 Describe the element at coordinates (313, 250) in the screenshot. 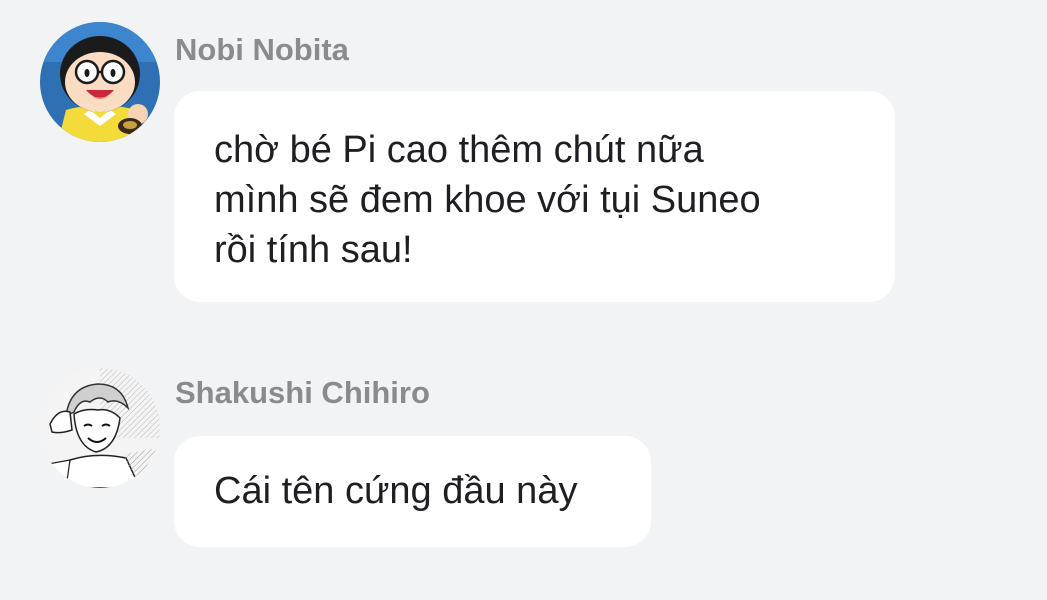

I see `message-text-line: rồi tính sau!` at that location.